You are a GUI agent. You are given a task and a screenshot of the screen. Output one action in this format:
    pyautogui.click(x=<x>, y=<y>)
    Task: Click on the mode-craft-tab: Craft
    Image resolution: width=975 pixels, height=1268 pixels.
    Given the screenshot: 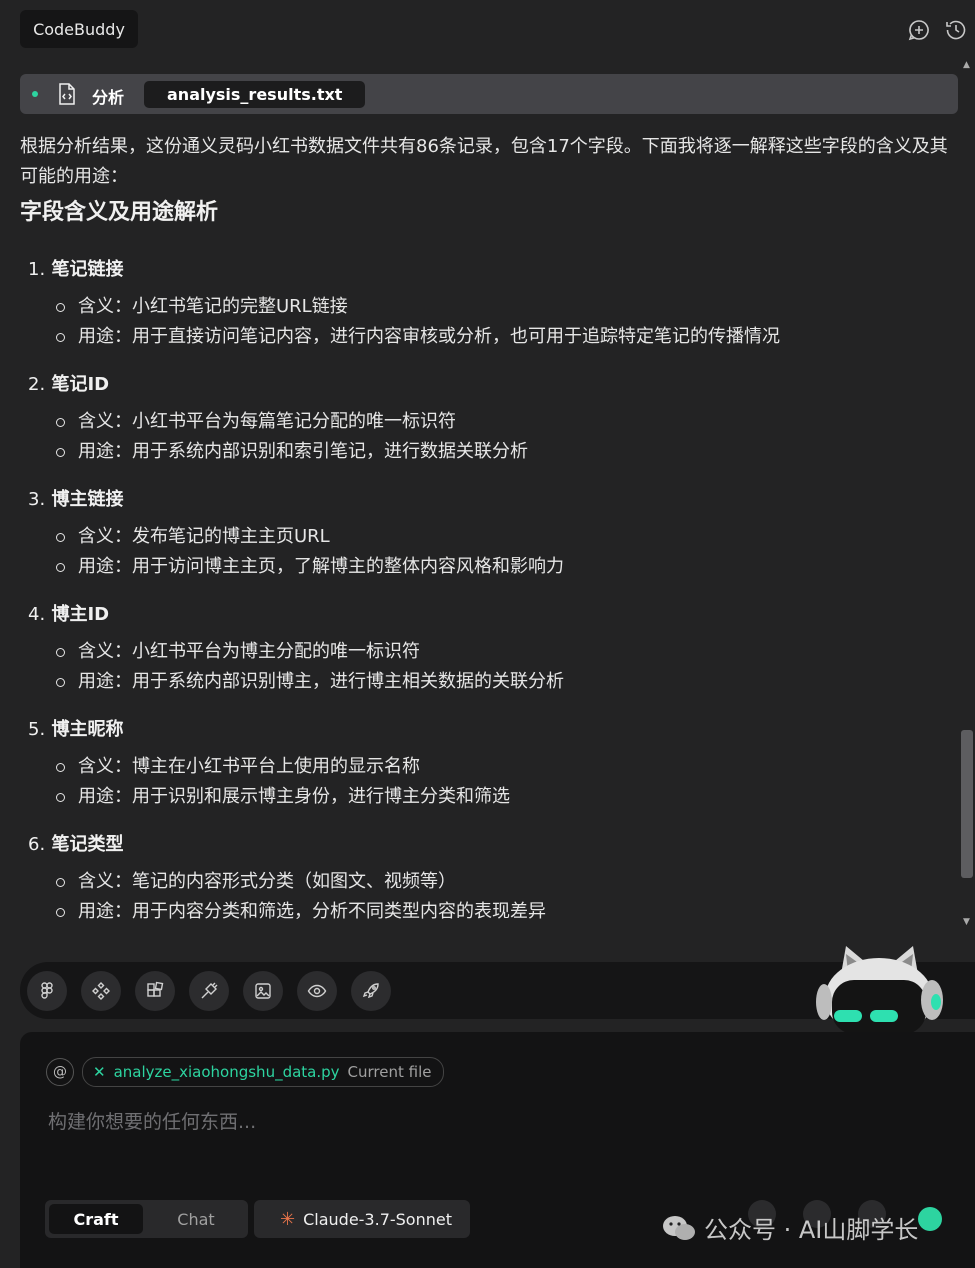 What is the action you would take?
    pyautogui.click(x=96, y=1219)
    